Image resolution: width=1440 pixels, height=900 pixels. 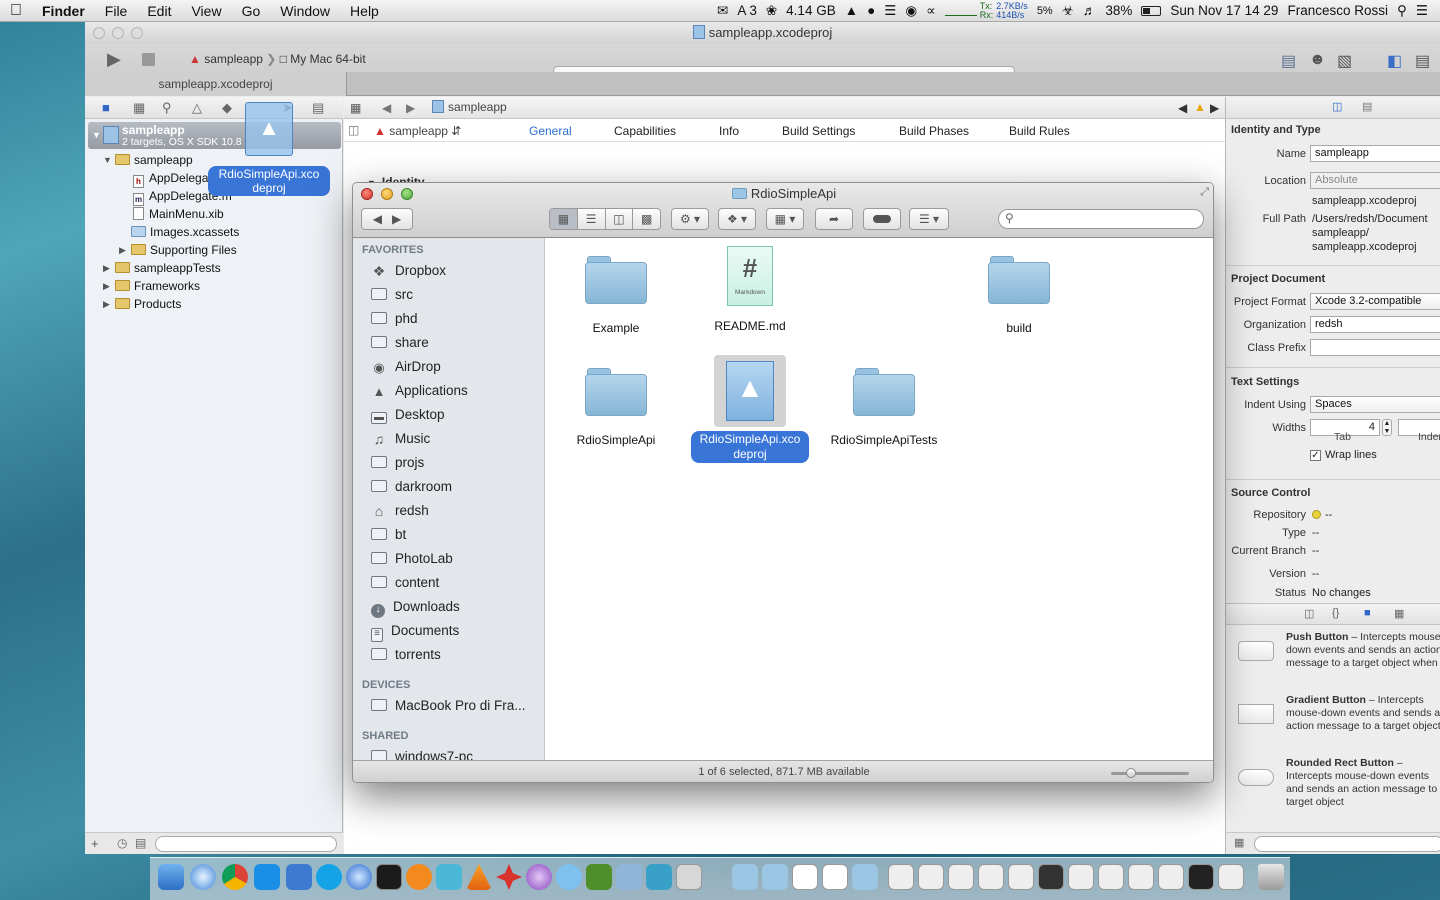 I want to click on standard-editor-icon: ▤, so click(x=1288, y=61).